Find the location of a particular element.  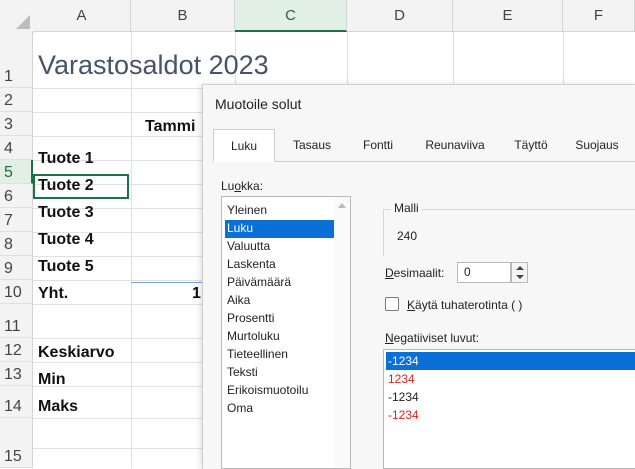

select-all-corner is located at coordinates (17, 16).